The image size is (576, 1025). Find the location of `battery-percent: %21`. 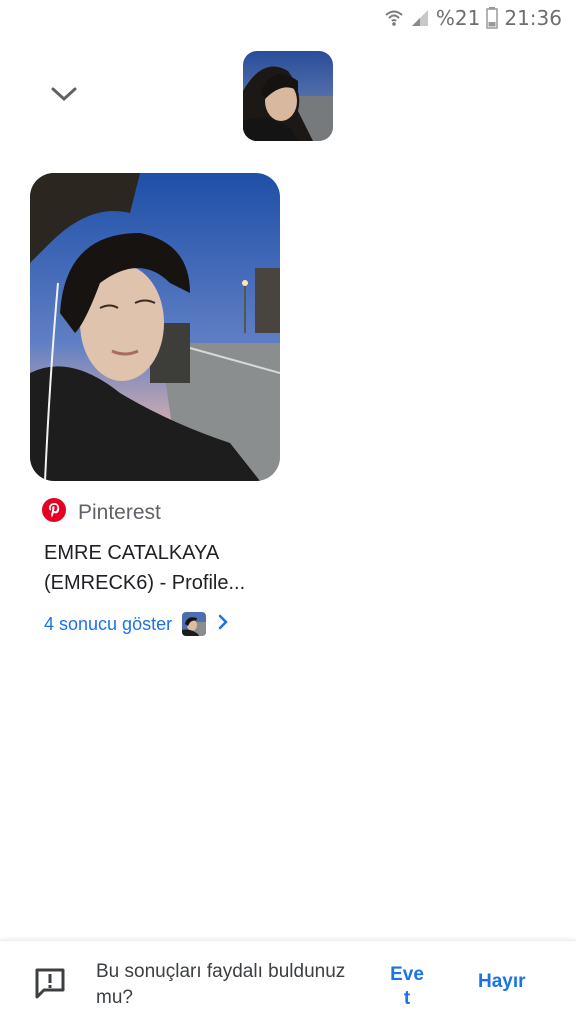

battery-percent: %21 is located at coordinates (458, 18).